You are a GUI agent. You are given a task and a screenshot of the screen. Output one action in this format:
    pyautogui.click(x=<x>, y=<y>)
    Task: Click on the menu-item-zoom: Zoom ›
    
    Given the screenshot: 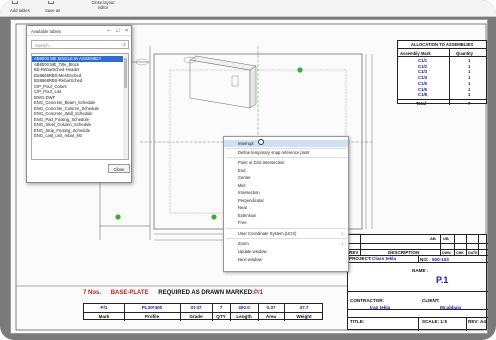 What is the action you would take?
    pyautogui.click(x=286, y=243)
    